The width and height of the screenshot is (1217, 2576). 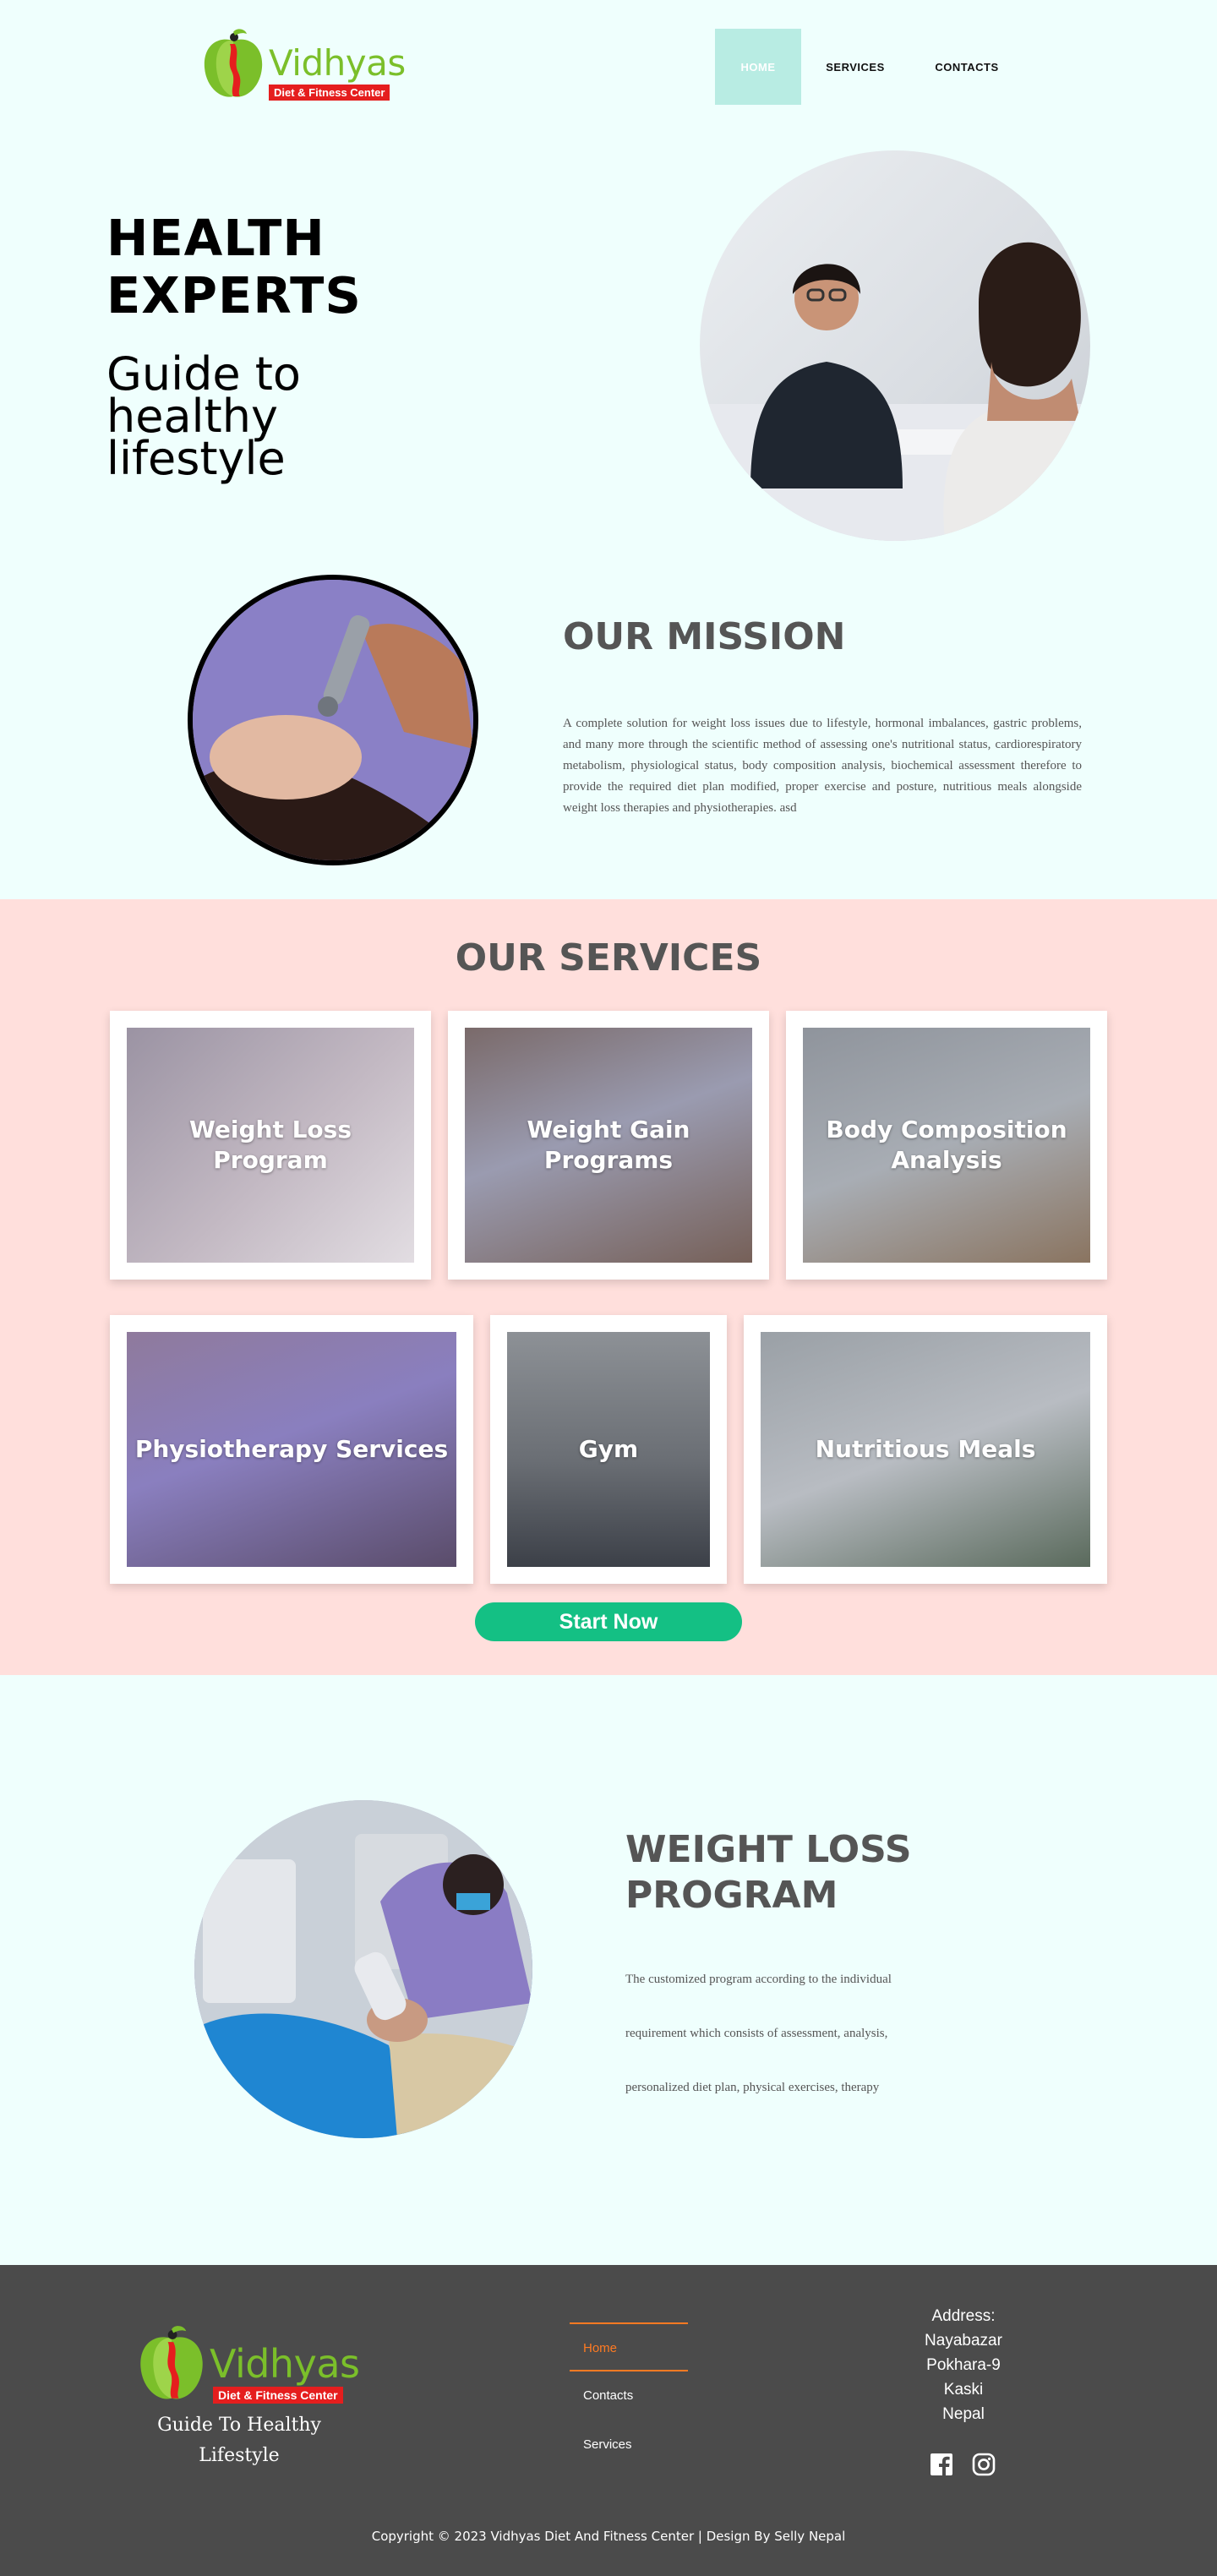 What do you see at coordinates (963, 2390) in the screenshot?
I see `address-line: Kaski` at bounding box center [963, 2390].